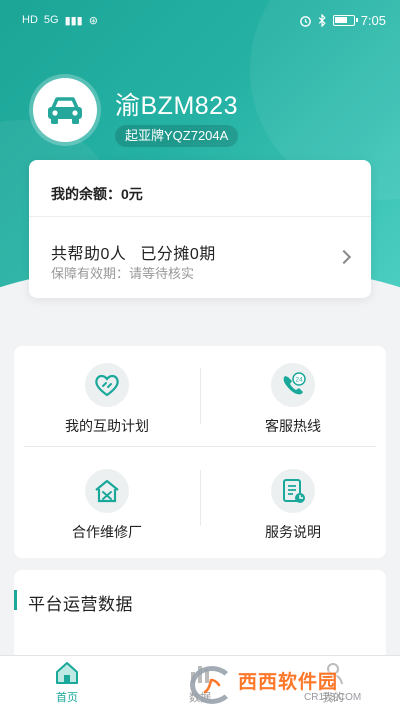 Image resolution: width=400 pixels, height=711 pixels. Describe the element at coordinates (200, 698) in the screenshot. I see `nav-label: 数据` at that location.